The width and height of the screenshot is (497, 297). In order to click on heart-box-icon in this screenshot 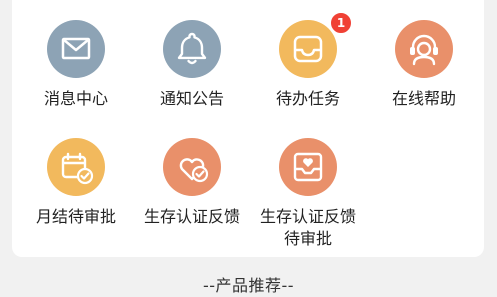, I will do `click(308, 167)`.